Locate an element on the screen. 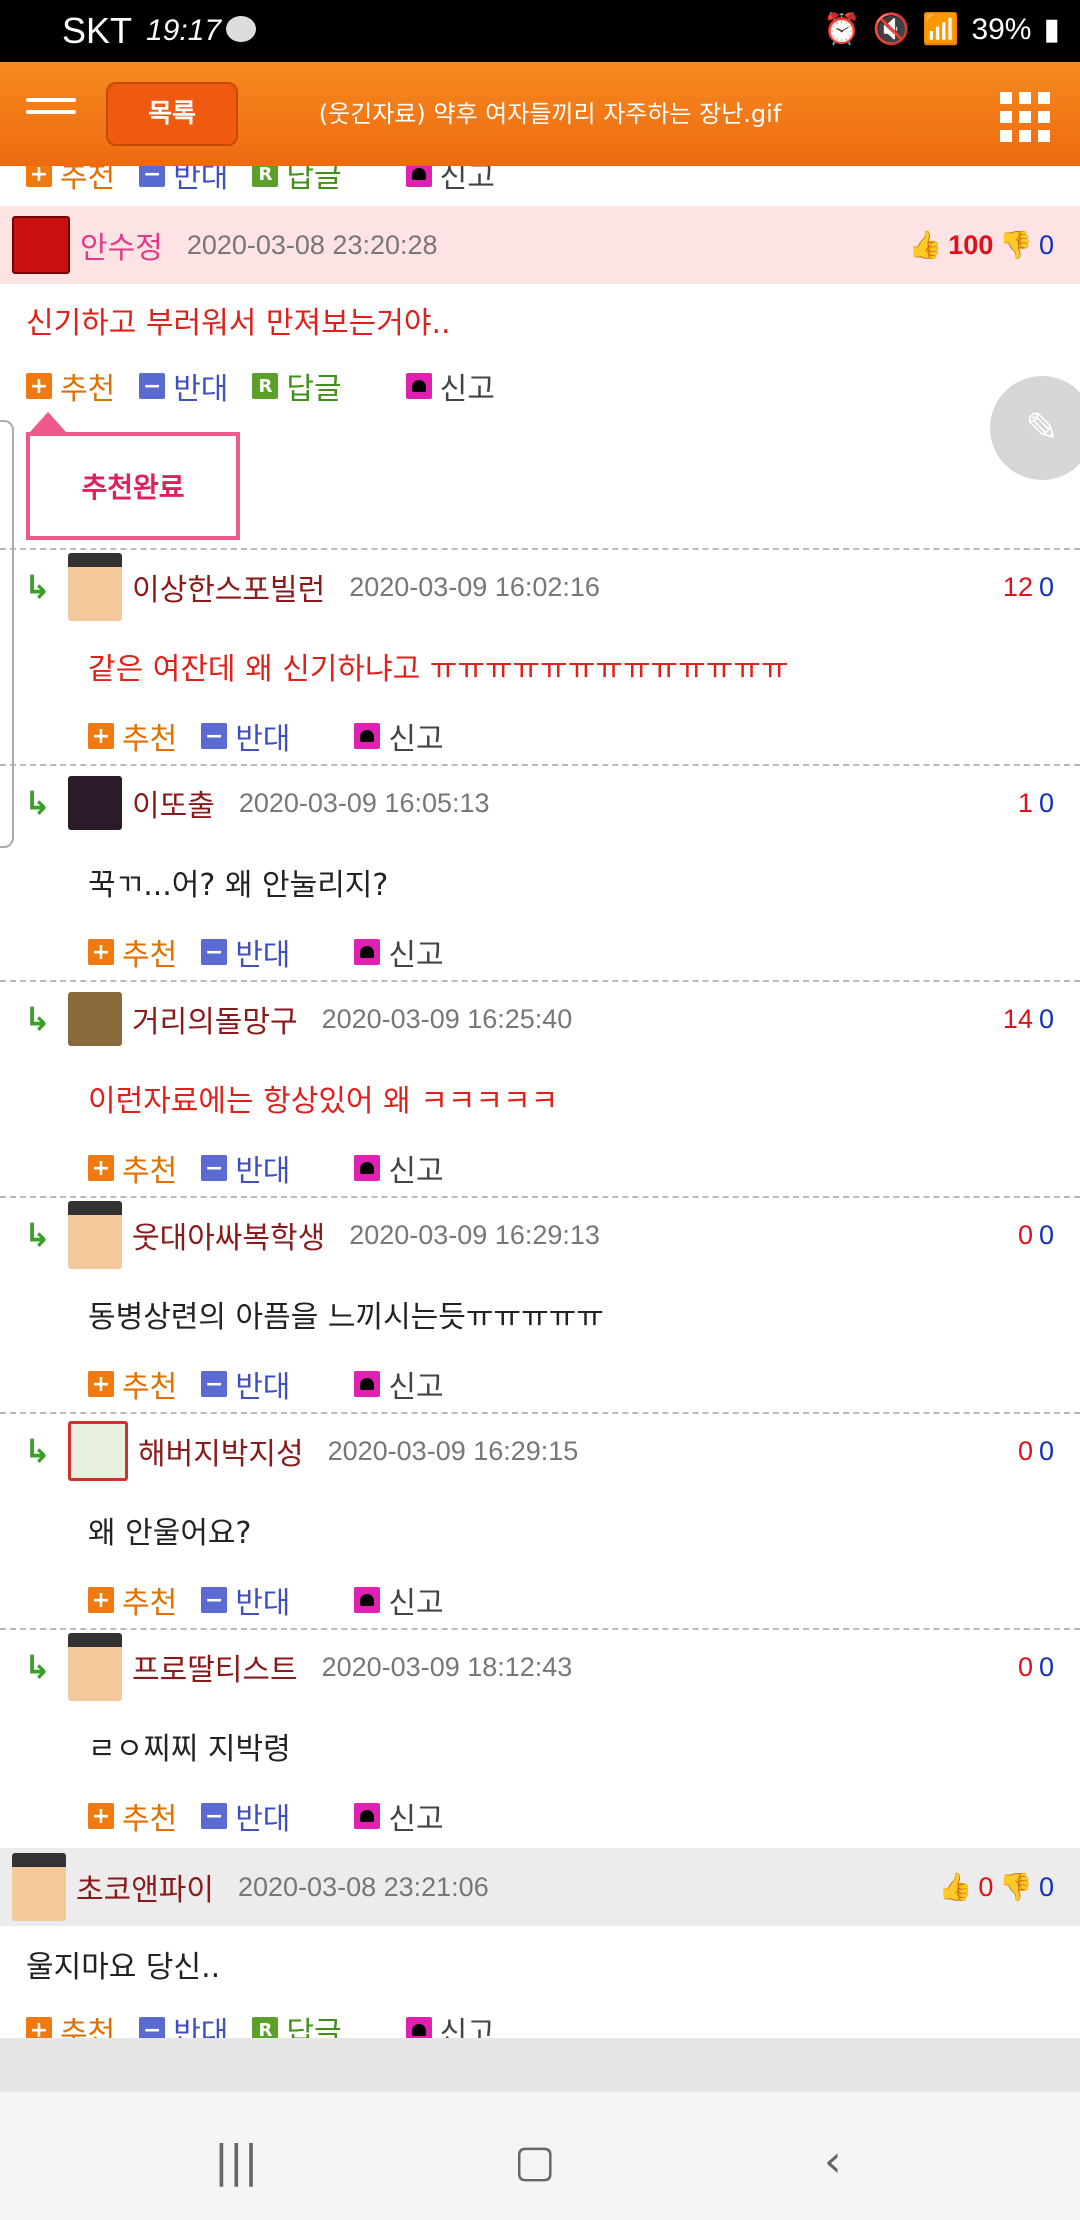 The image size is (1080, 2220). comment-actions: + 추천 − 반대 R 답글 신고 is located at coordinates (553, 386).